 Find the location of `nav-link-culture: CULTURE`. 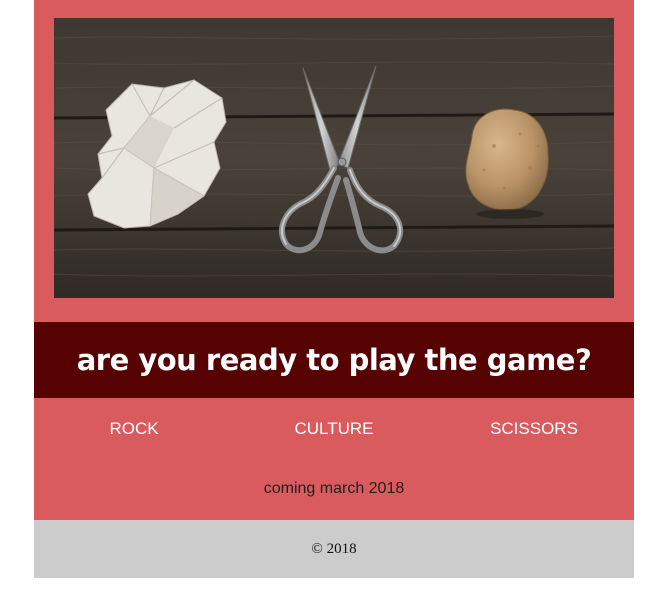

nav-link-culture: CULTURE is located at coordinates (334, 429).